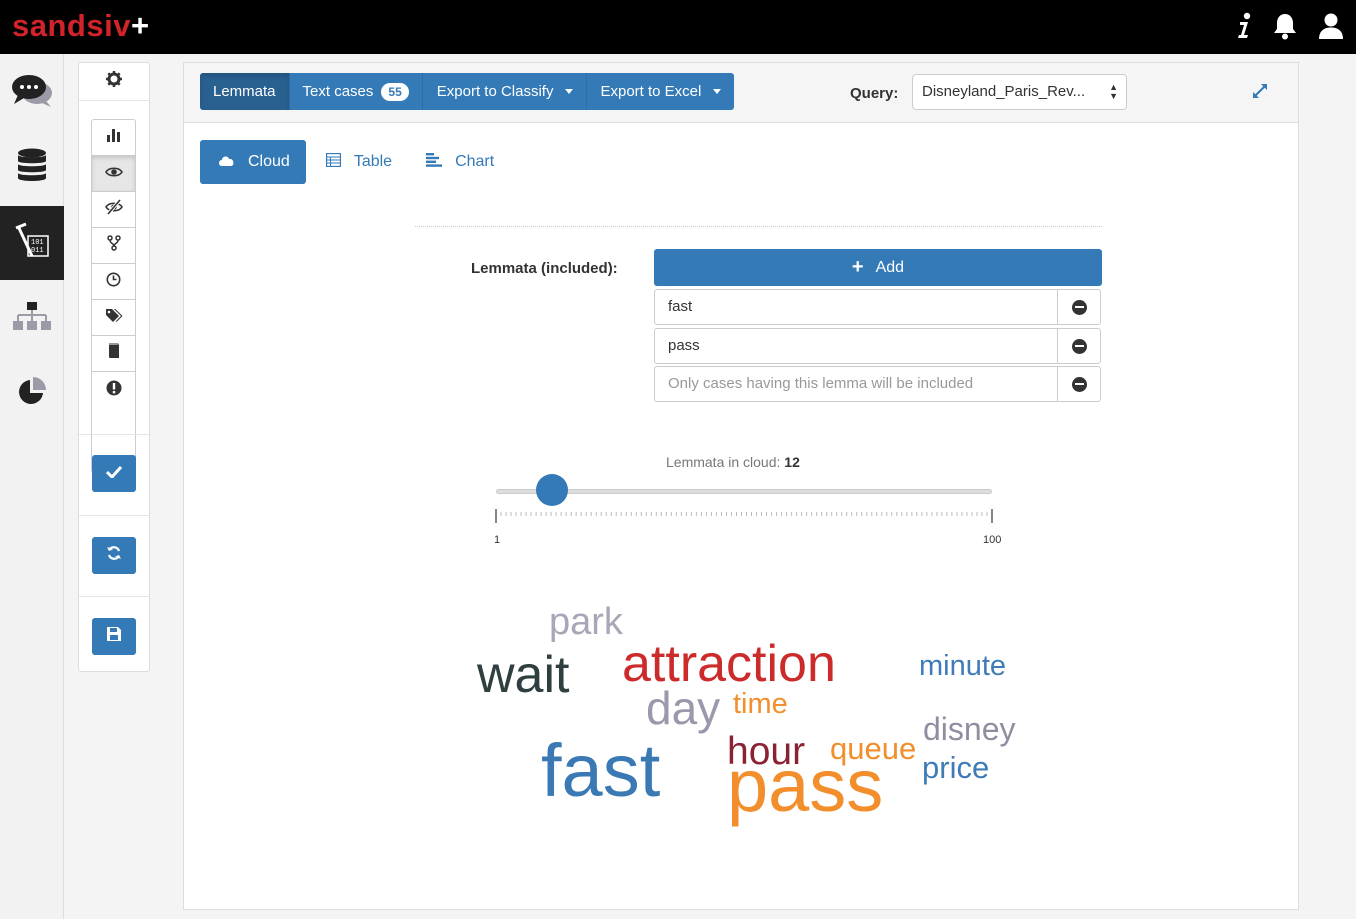  I want to click on lemmata-slider-track, so click(744, 491).